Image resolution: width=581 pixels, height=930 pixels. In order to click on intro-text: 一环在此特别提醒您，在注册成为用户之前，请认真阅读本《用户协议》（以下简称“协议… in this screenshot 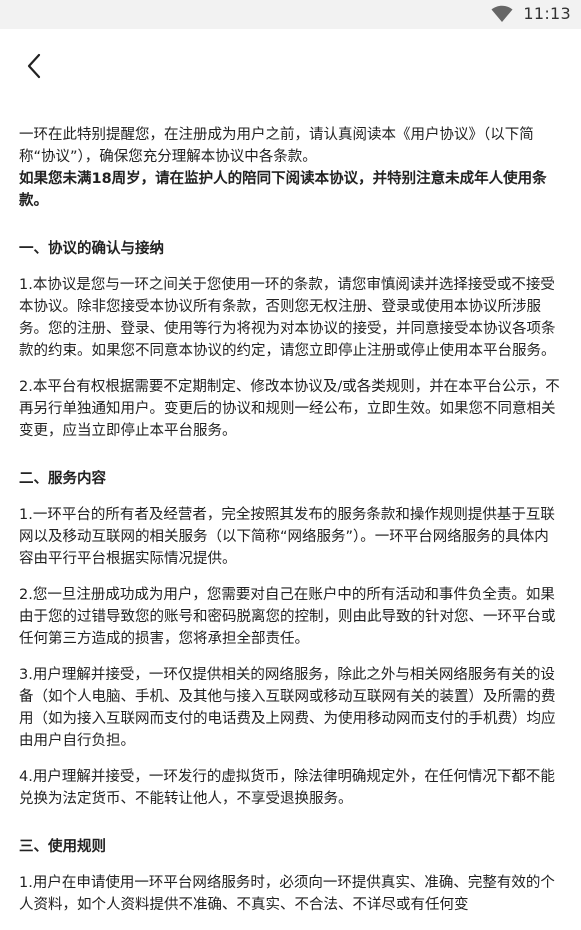, I will do `click(276, 146)`.